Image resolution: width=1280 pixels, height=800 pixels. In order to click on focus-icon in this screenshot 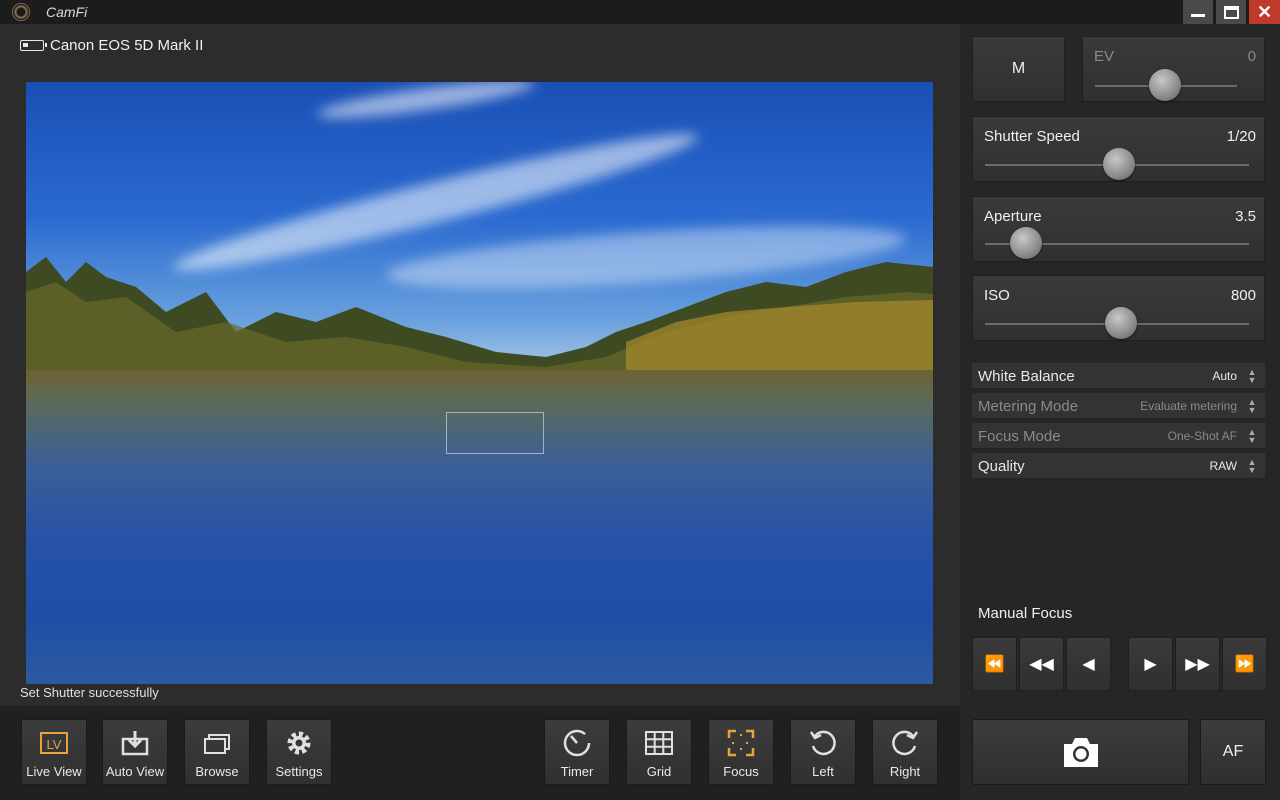, I will do `click(741, 743)`.